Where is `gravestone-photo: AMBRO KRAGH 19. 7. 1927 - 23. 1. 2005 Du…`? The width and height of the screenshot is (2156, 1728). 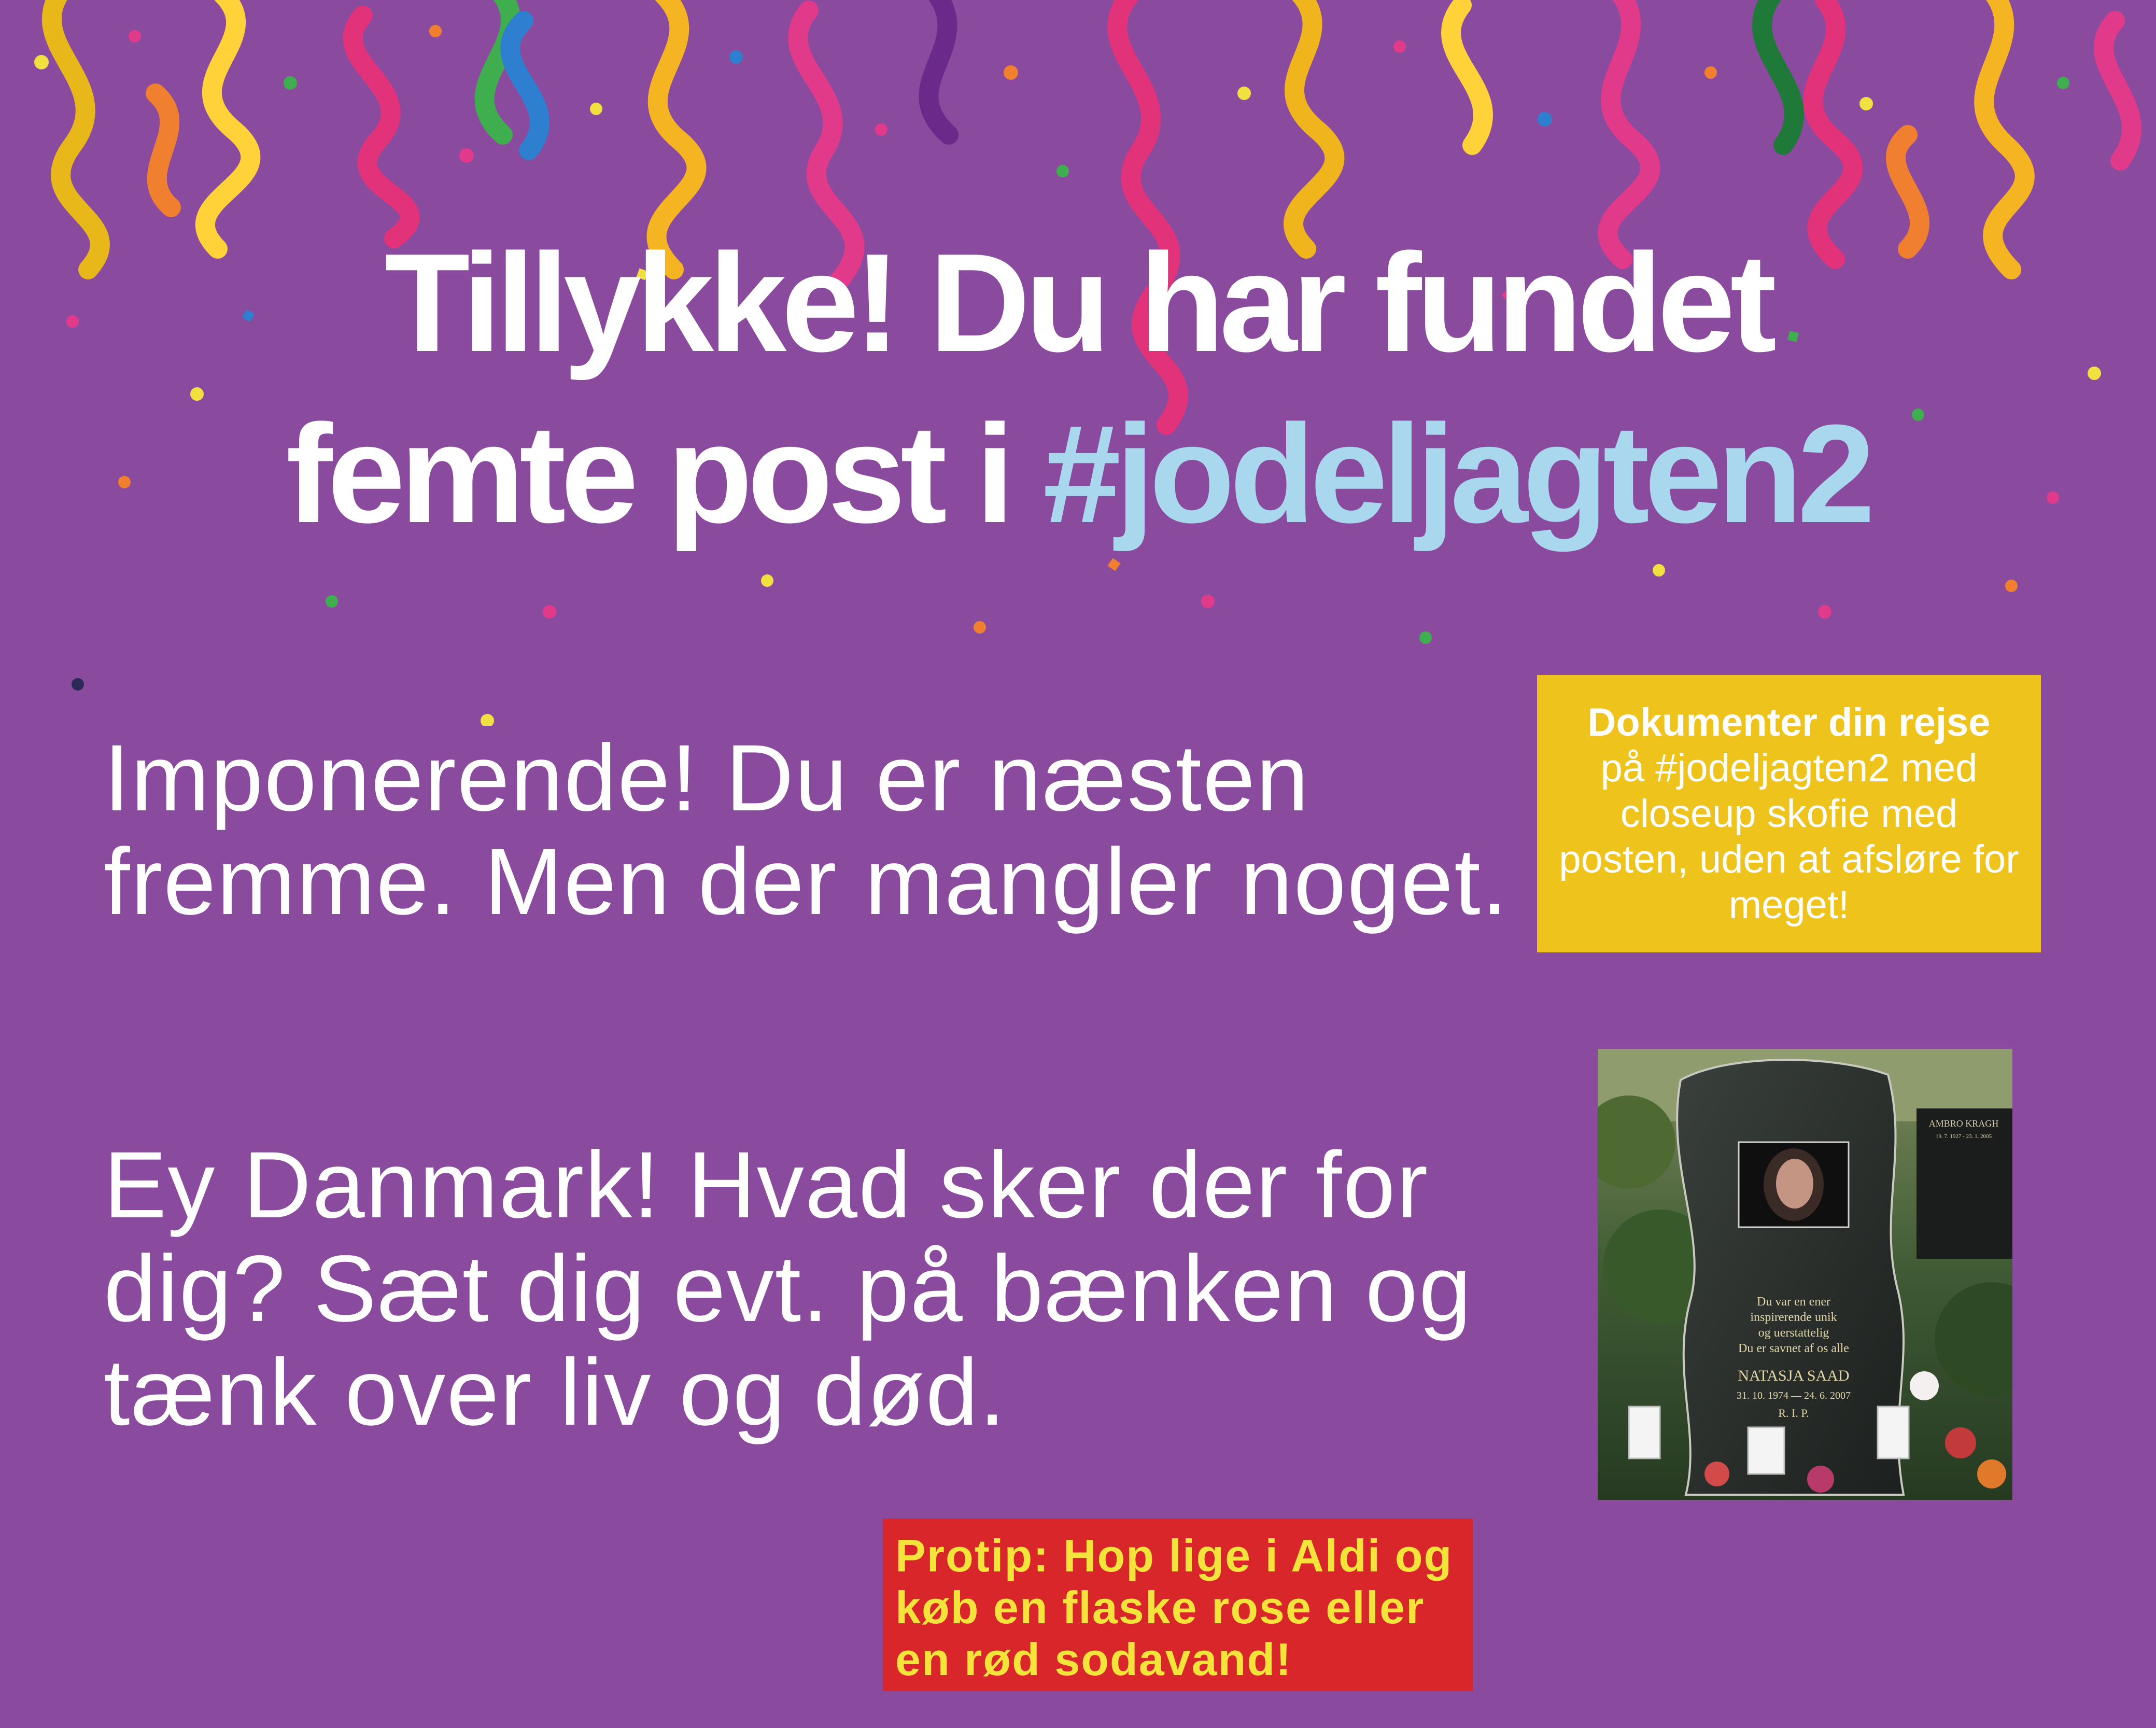 gravestone-photo: AMBRO KRAGH 19. 7. 1927 - 23. 1. 2005 Du… is located at coordinates (1805, 1274).